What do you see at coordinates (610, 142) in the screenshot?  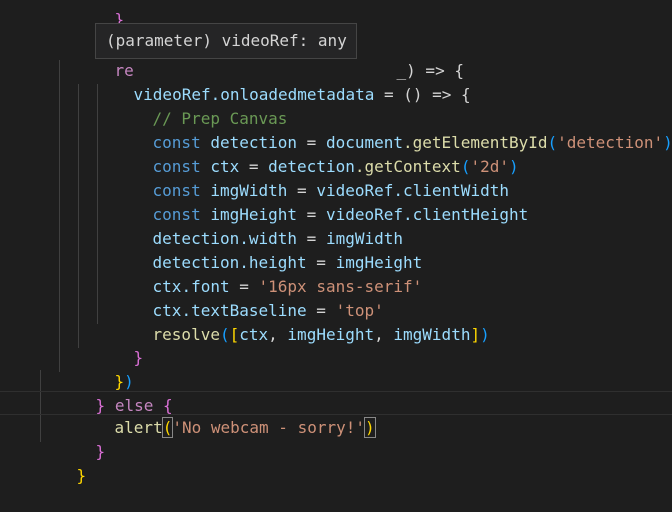 I see `string-literal: 'detection'` at bounding box center [610, 142].